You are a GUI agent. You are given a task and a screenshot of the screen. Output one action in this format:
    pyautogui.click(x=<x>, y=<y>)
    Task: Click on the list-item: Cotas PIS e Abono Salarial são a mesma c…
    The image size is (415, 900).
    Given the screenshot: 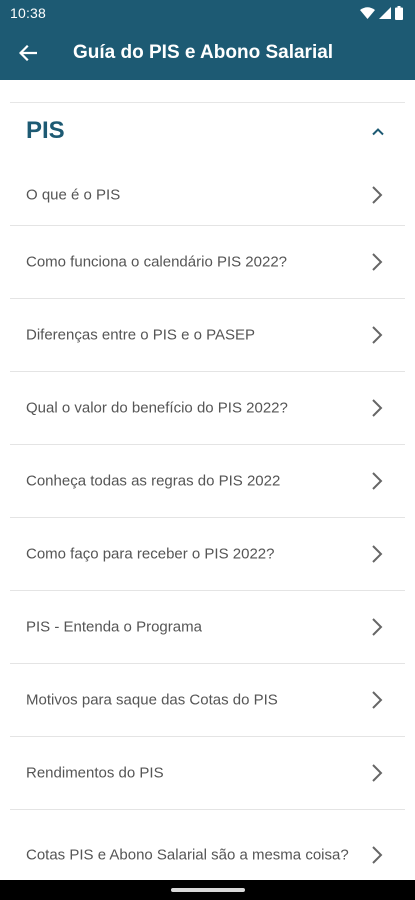 What is the action you would take?
    pyautogui.click(x=207, y=845)
    